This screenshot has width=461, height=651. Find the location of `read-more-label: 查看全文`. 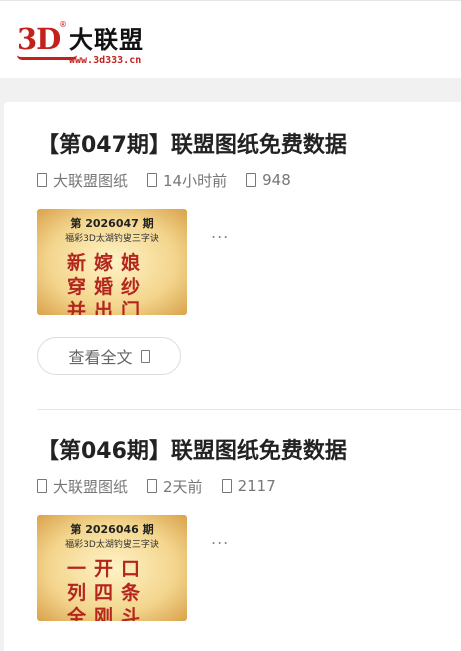

read-more-label: 查看全文 is located at coordinates (100, 357).